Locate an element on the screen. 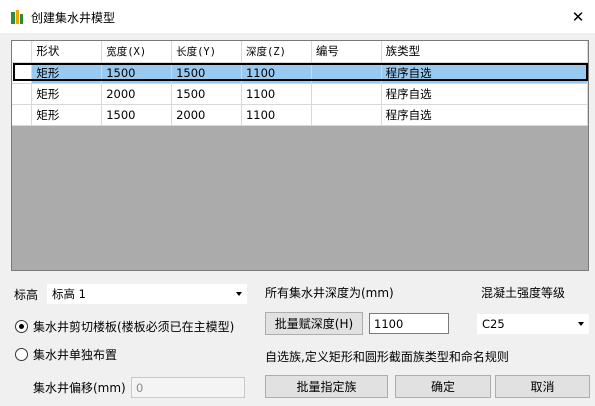 The height and width of the screenshot is (406, 595). column-header-code: 编号 is located at coordinates (346, 52).